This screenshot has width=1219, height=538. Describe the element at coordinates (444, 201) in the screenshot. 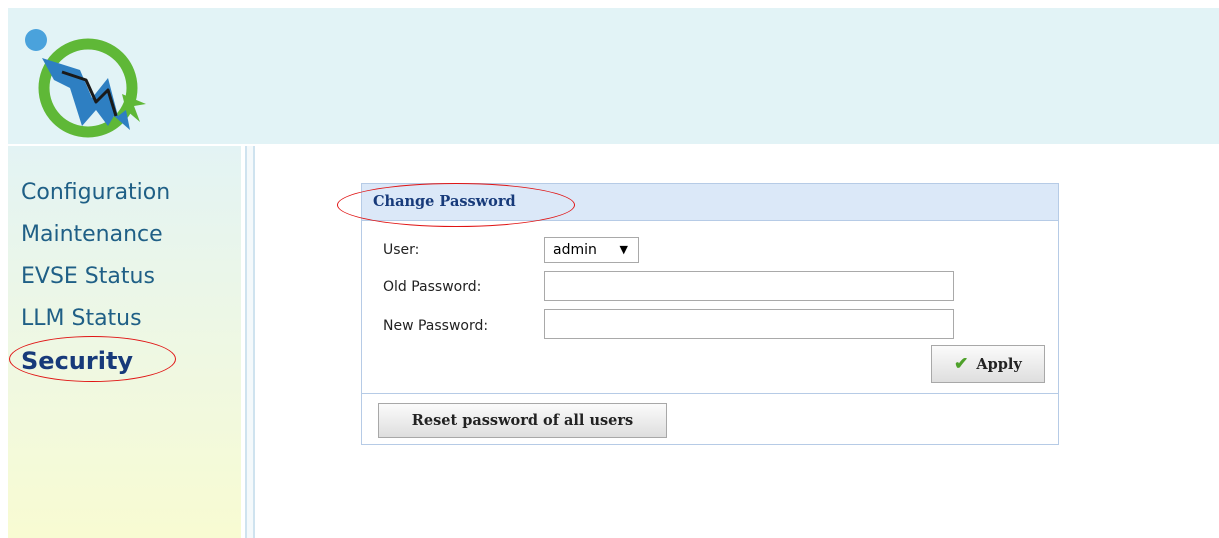

I see `panel-title: Change Password` at that location.